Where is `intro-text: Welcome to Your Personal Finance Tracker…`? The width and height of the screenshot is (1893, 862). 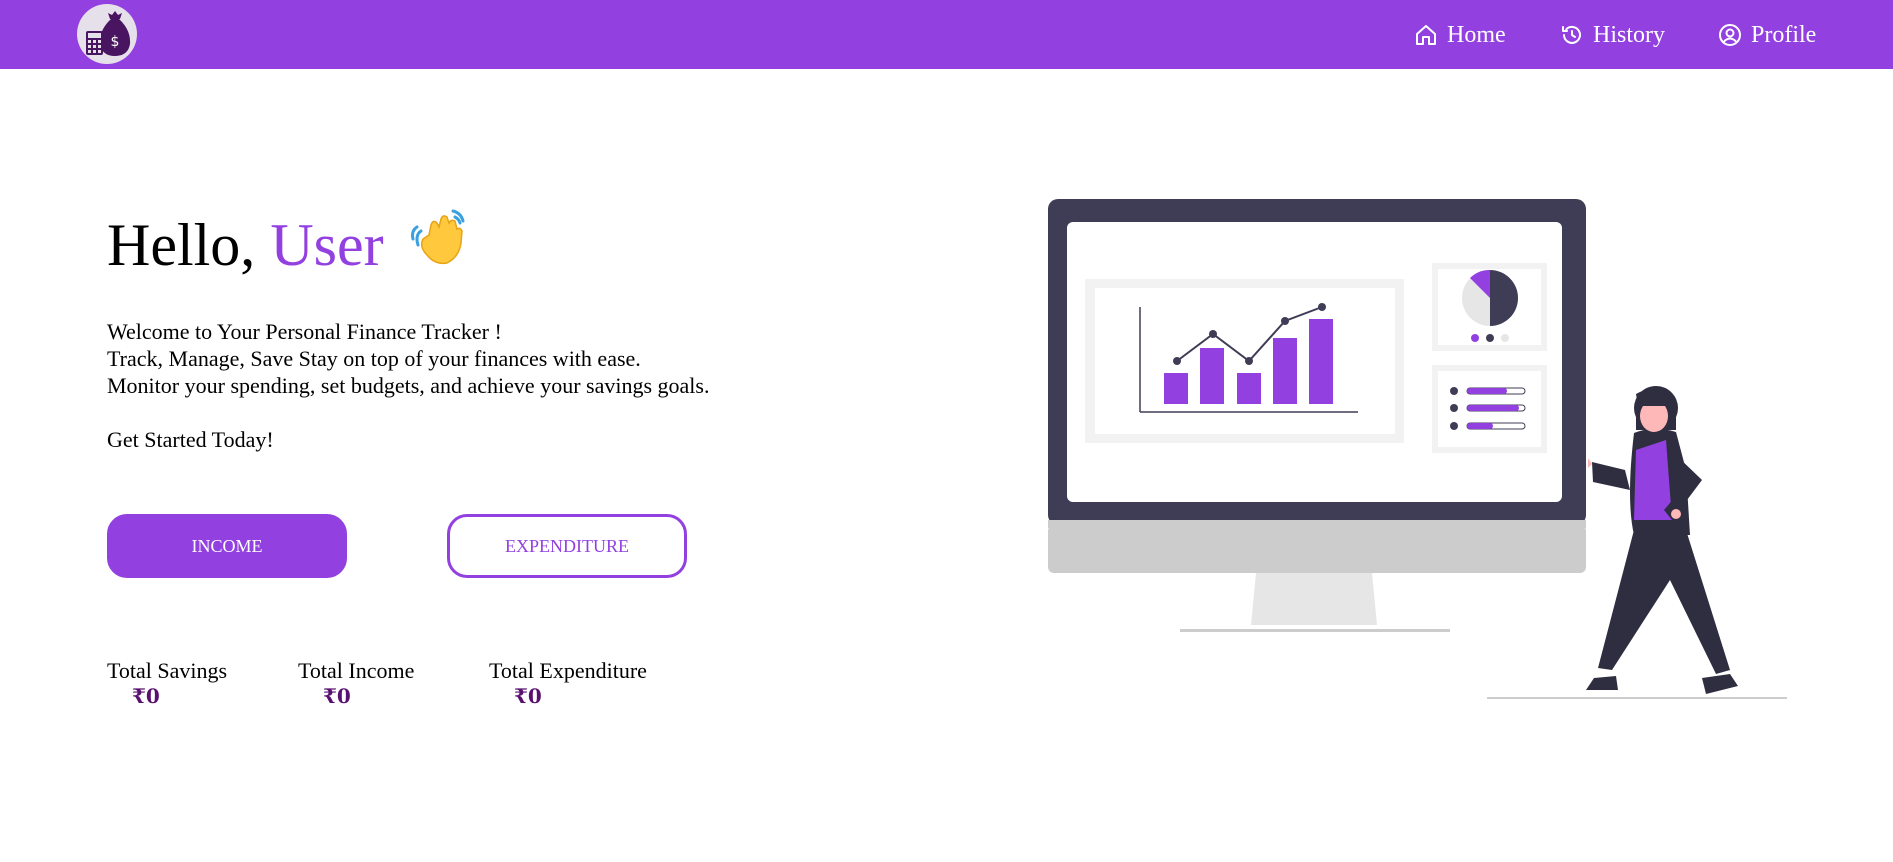
intro-text: Welcome to Your Personal Finance Tracker… is located at coordinates (408, 358).